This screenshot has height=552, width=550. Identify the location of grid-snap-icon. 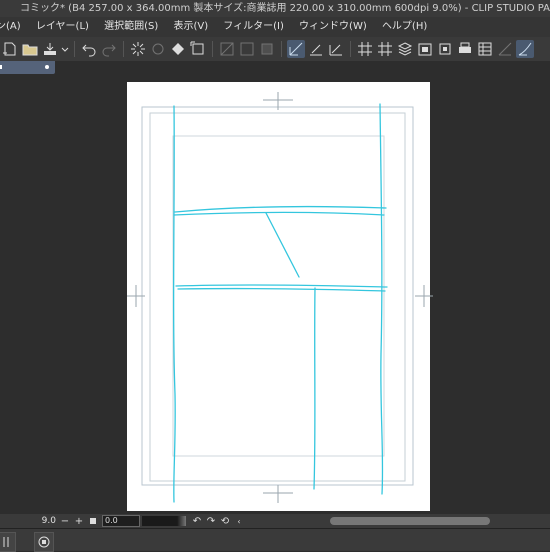
(385, 49).